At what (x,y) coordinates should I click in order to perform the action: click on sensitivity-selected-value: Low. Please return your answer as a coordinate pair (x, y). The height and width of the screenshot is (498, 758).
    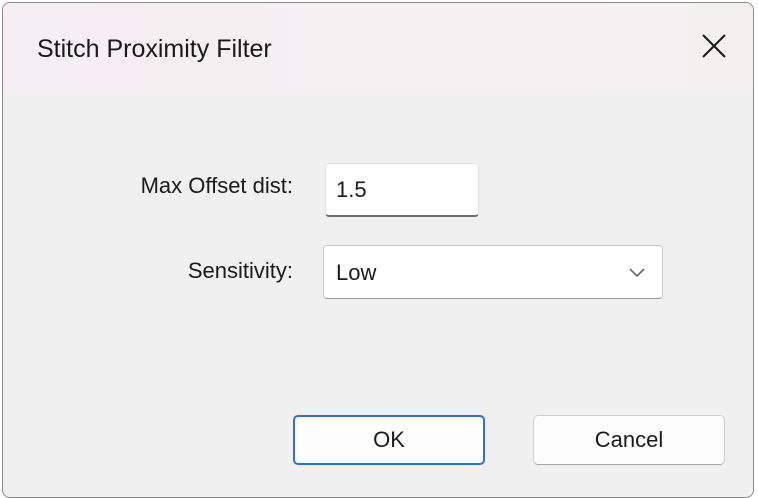
    Looking at the image, I should click on (356, 272).